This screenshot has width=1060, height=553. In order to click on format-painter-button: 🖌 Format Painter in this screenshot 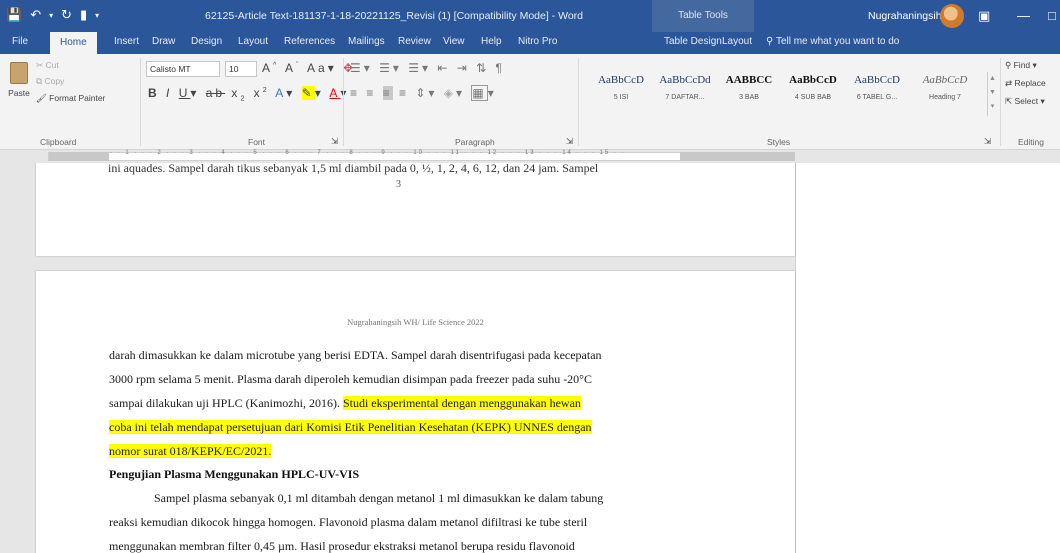, I will do `click(70, 98)`.